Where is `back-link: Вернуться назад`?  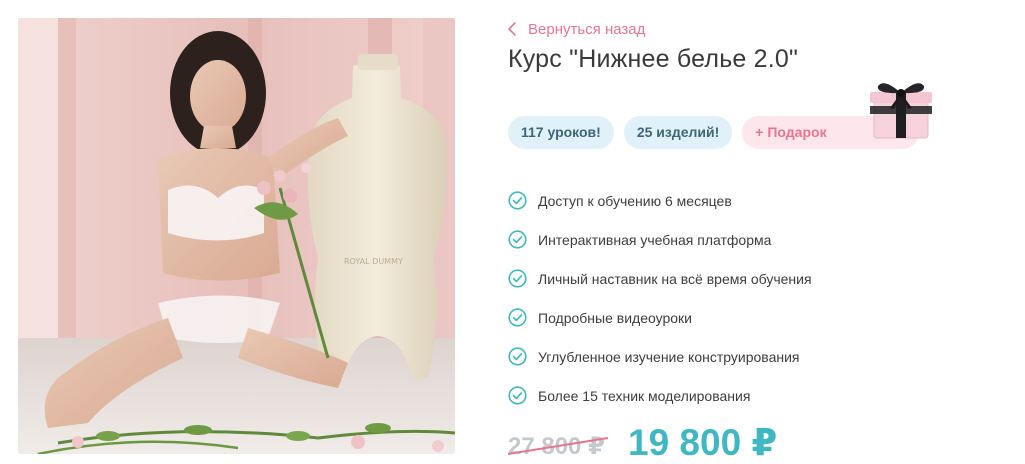
back-link: Вернуться назад is located at coordinates (576, 29).